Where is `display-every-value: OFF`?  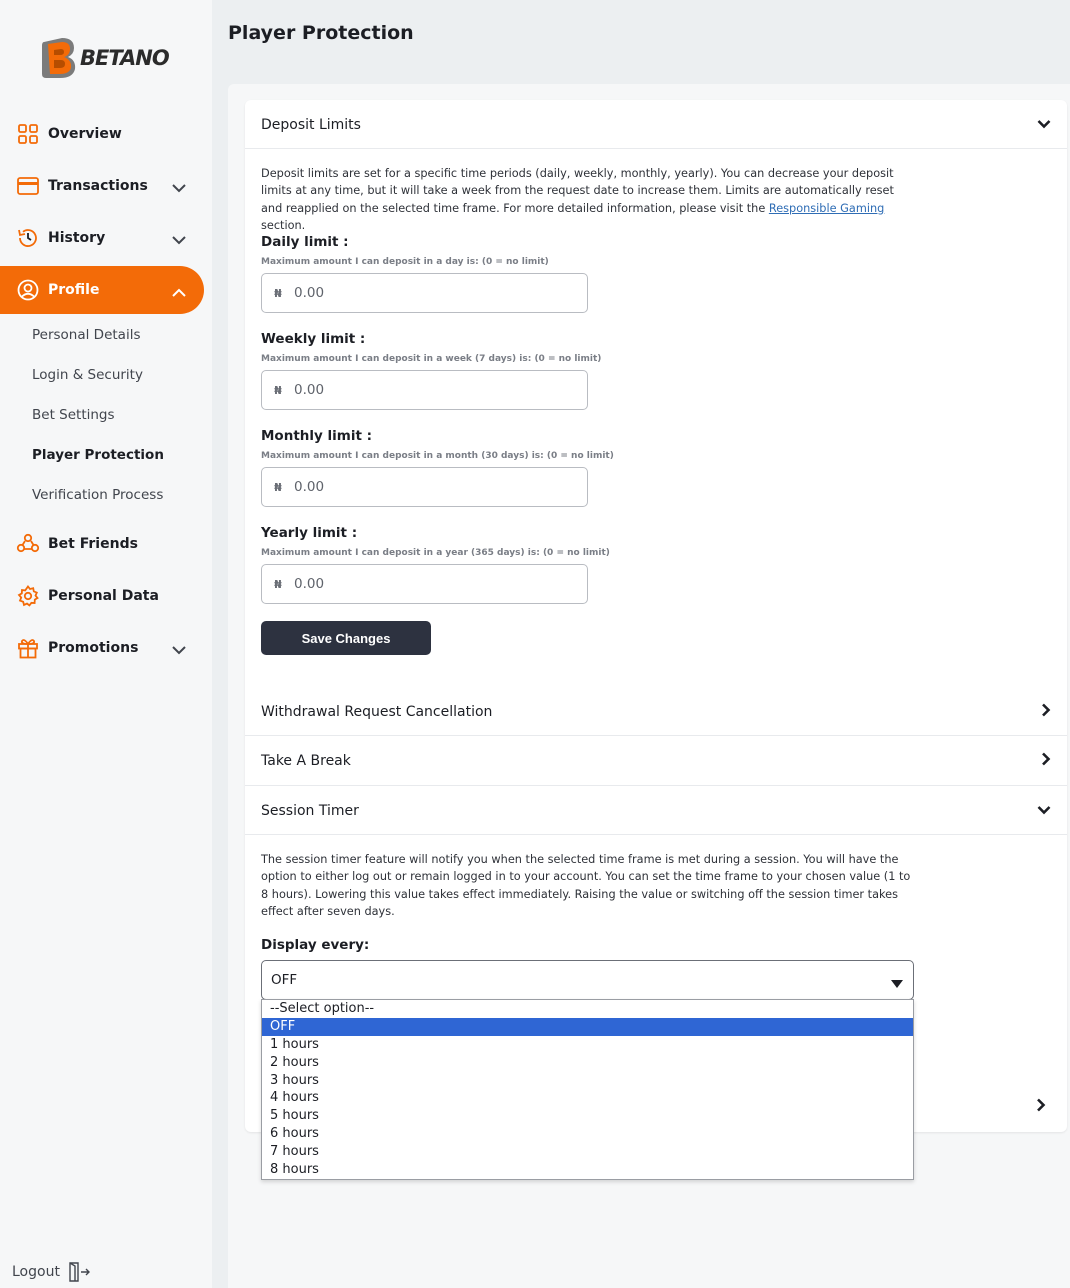
display-every-value: OFF is located at coordinates (284, 980).